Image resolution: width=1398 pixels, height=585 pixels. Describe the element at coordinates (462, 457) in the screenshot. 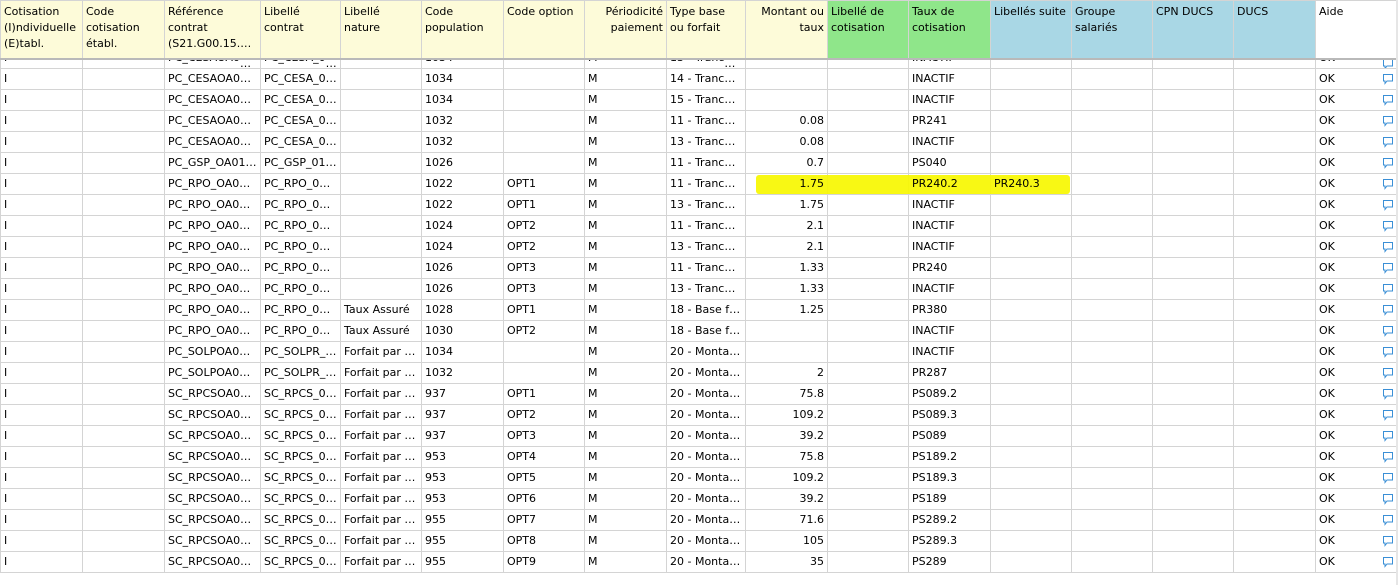

I see `cell-code-population: 953` at that location.